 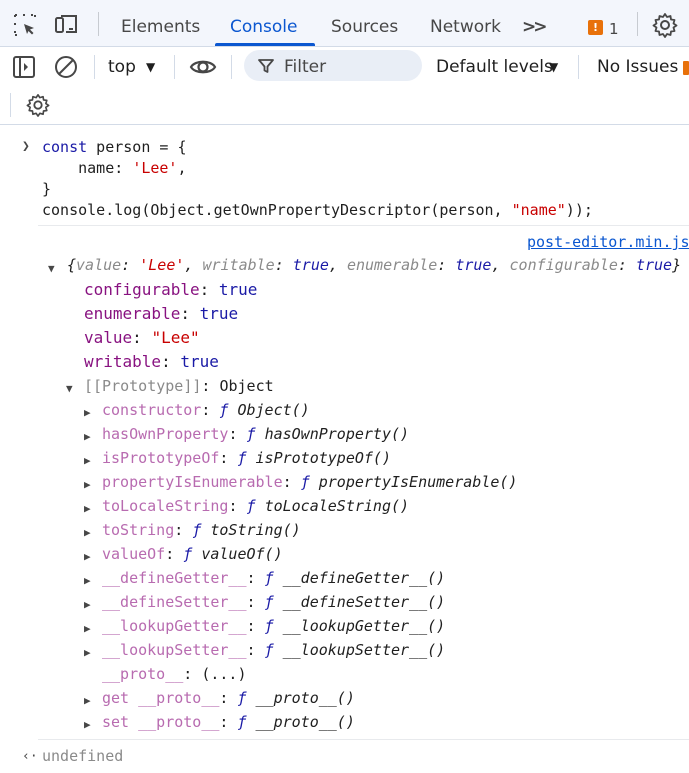 I want to click on prototype-member-row: toLocaleString: ƒ toLocaleString(), so click(x=255, y=506).